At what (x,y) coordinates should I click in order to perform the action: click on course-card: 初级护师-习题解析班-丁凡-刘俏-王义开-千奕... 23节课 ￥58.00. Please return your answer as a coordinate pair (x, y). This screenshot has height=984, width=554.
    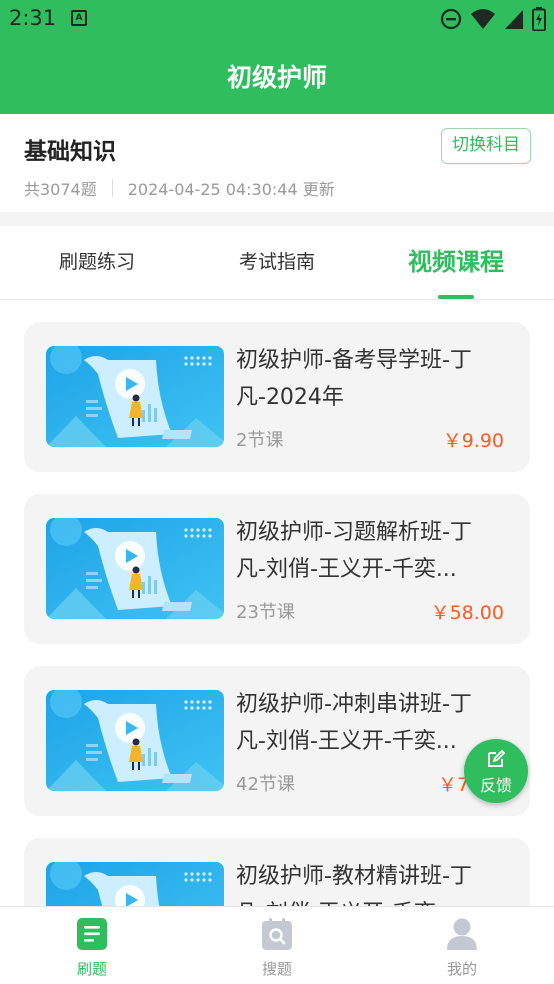
    Looking at the image, I should click on (277, 569).